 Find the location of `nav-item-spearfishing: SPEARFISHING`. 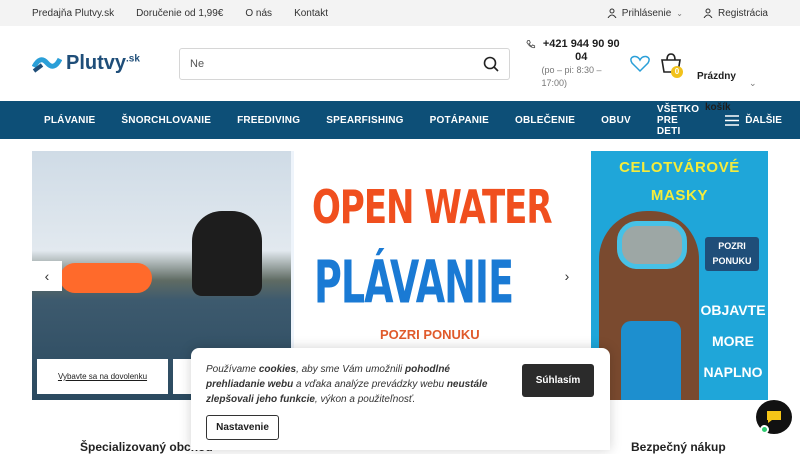

nav-item-spearfishing: SPEARFISHING is located at coordinates (364, 120).